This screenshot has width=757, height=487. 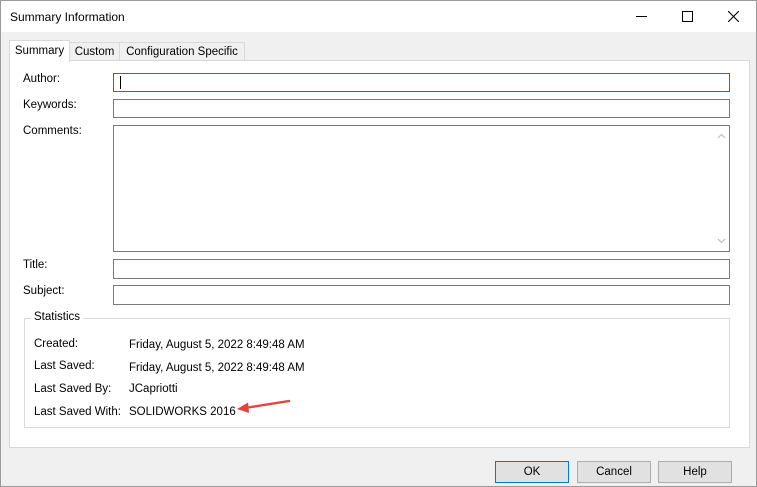 I want to click on minimize-button, so click(x=641, y=16).